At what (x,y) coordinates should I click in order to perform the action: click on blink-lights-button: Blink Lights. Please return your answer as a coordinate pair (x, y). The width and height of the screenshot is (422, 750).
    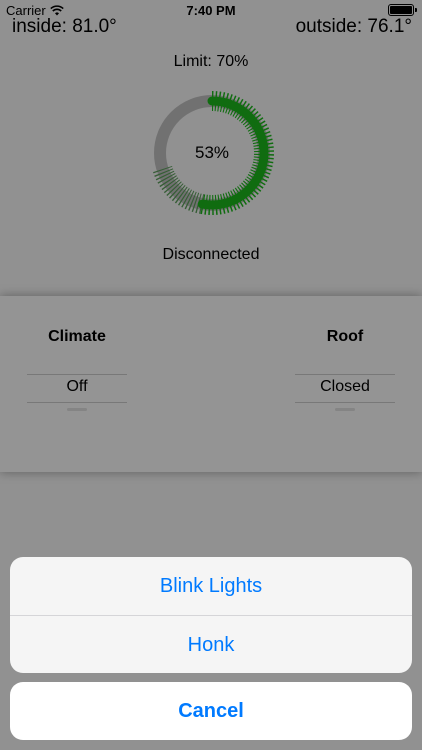
    Looking at the image, I should click on (211, 586).